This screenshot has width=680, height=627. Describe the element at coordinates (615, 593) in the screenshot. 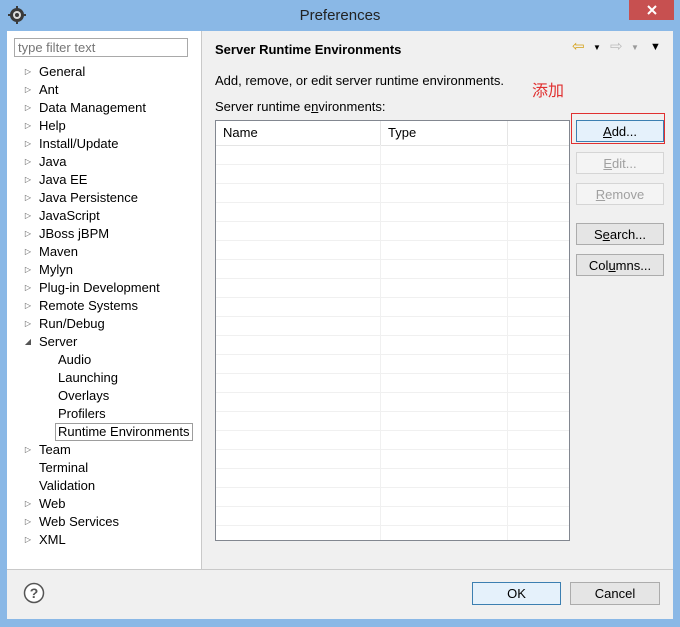

I see `cancel-button: Cancel` at that location.